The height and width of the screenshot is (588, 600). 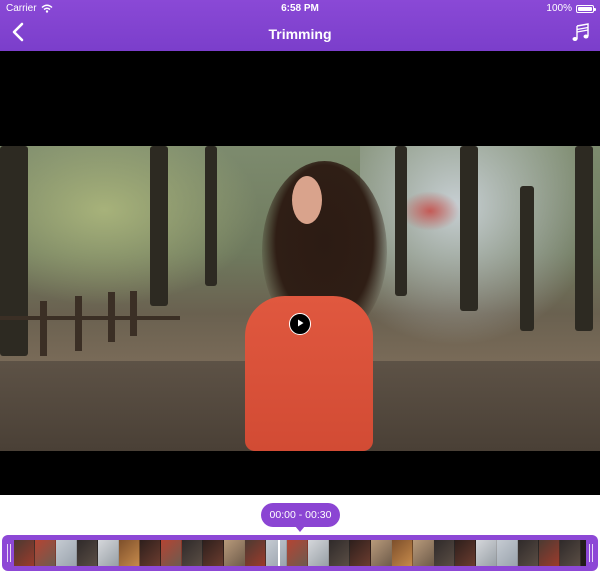 I want to click on header: Carrier 6:58 PM 100% Trimming, so click(x=300, y=25).